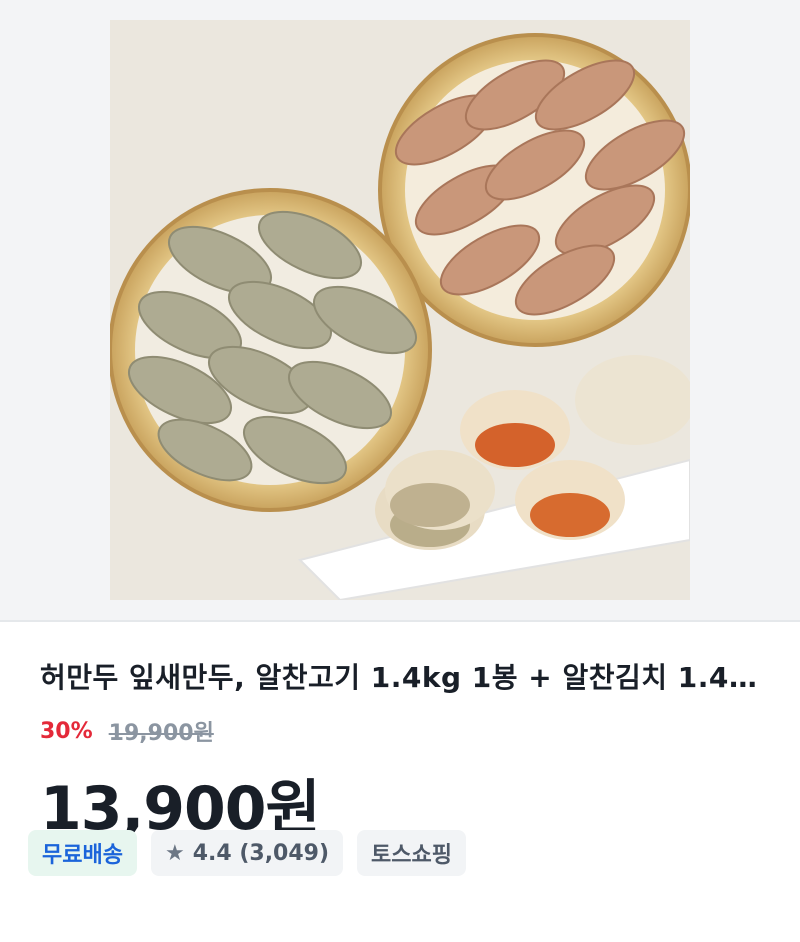 This screenshot has height=942, width=800. What do you see at coordinates (261, 853) in the screenshot?
I see `rating-label: 4.4 (3,049)` at bounding box center [261, 853].